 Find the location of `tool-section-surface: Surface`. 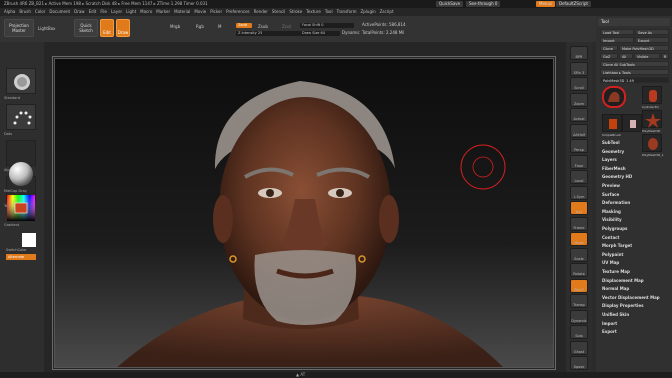

tool-section-surface: Surface is located at coordinates (610, 194).